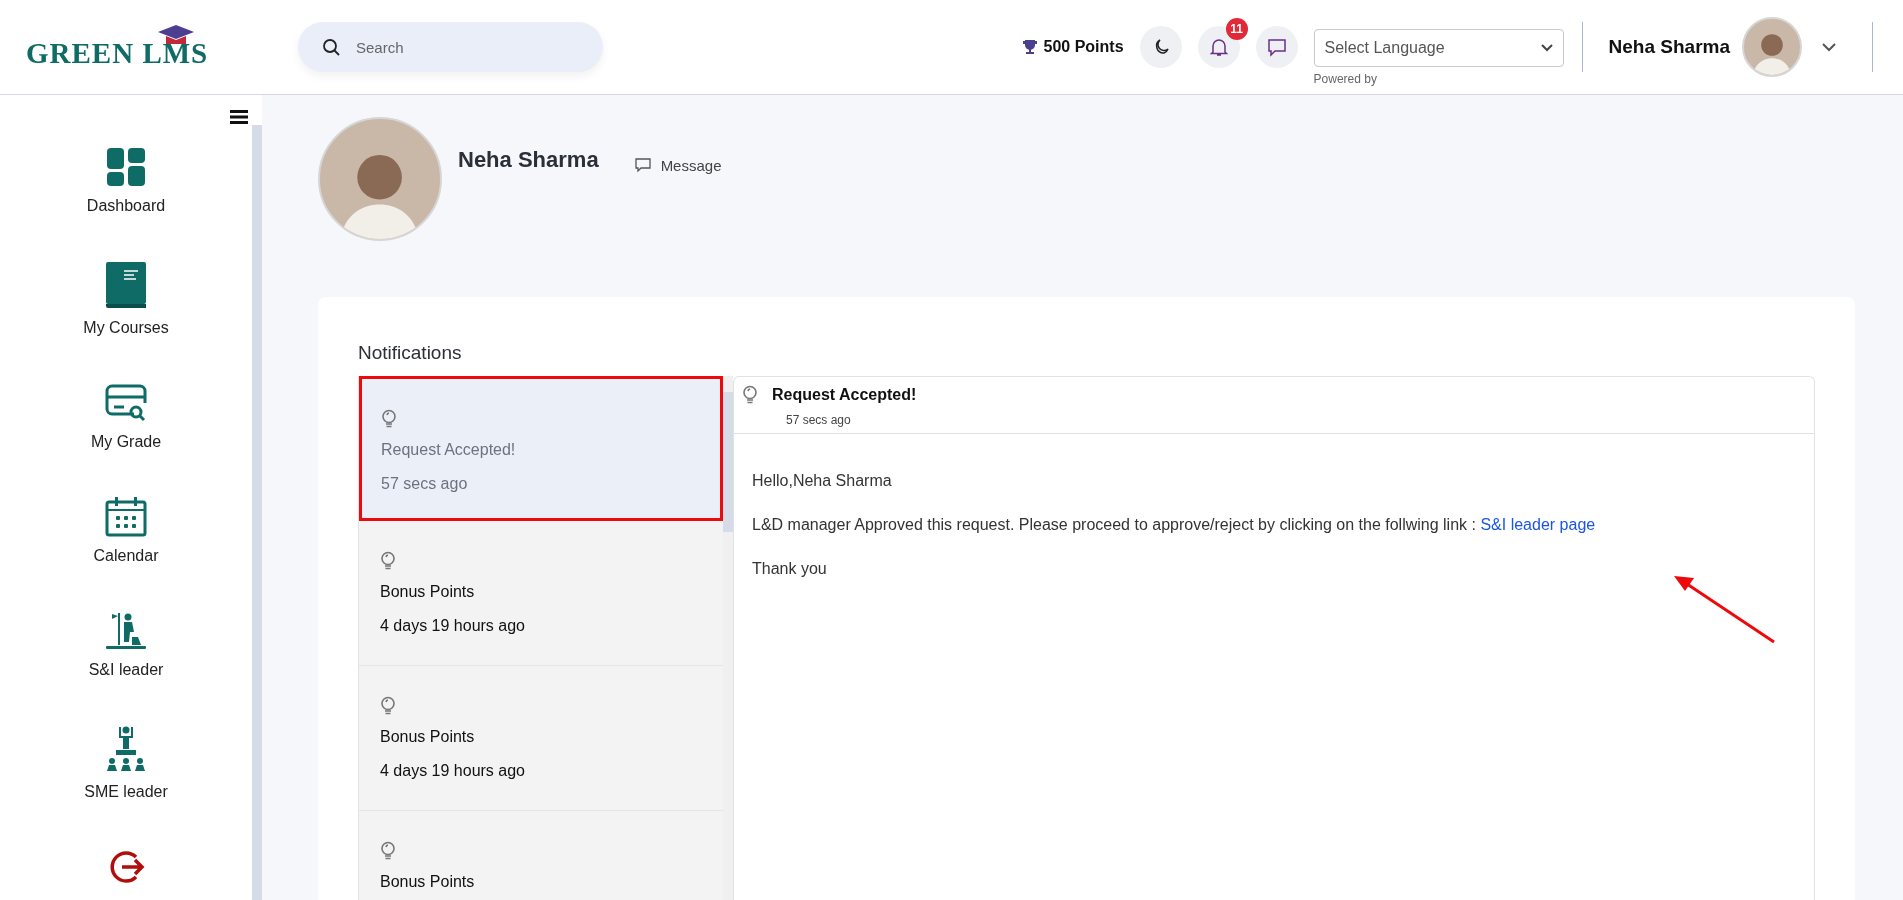 This screenshot has height=900, width=1903. Describe the element at coordinates (541, 855) in the screenshot. I see `notification-item: Bonus Points` at that location.